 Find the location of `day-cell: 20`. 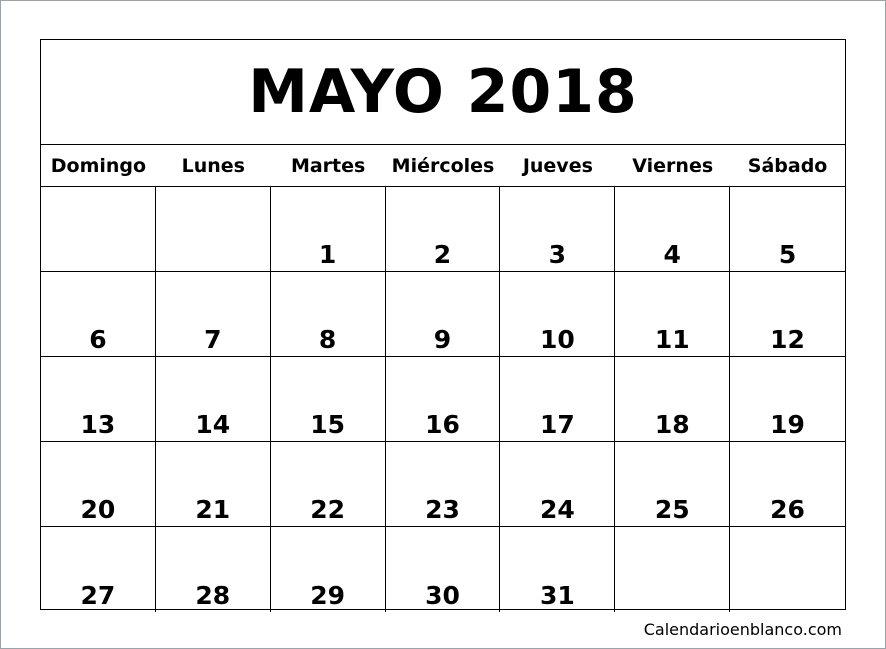

day-cell: 20 is located at coordinates (98, 484).